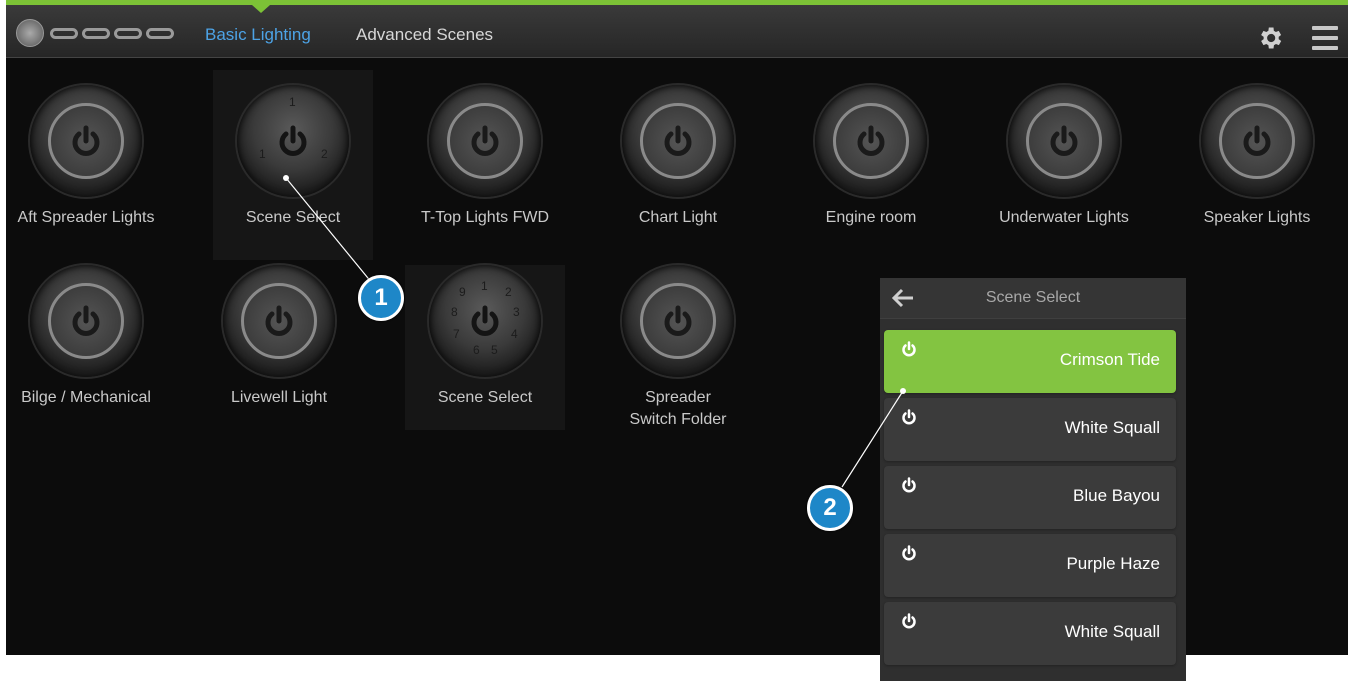 The height and width of the screenshot is (681, 1348). What do you see at coordinates (677, 29) in the screenshot?
I see `top-navigation-bar: Basic Lighting Advanced Scenes` at bounding box center [677, 29].